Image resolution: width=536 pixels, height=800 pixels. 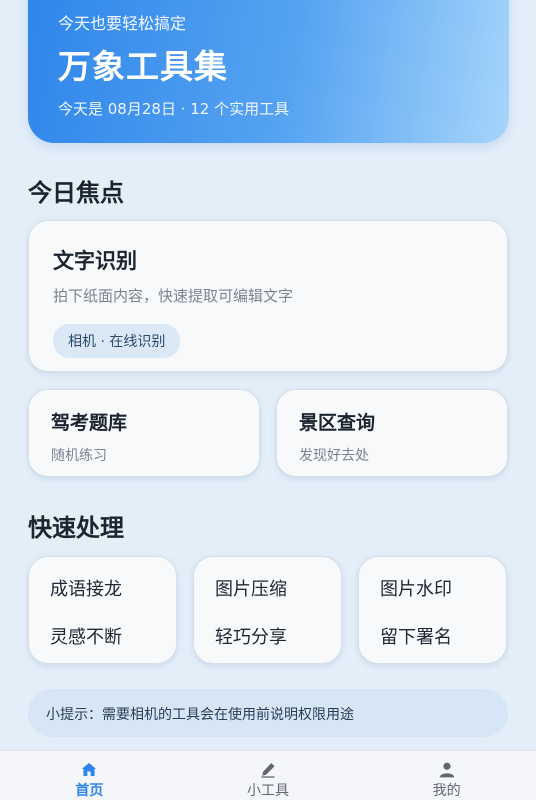 What do you see at coordinates (144, 433) in the screenshot?
I see `card-driving-quiz: 驾考题库 随机练习` at bounding box center [144, 433].